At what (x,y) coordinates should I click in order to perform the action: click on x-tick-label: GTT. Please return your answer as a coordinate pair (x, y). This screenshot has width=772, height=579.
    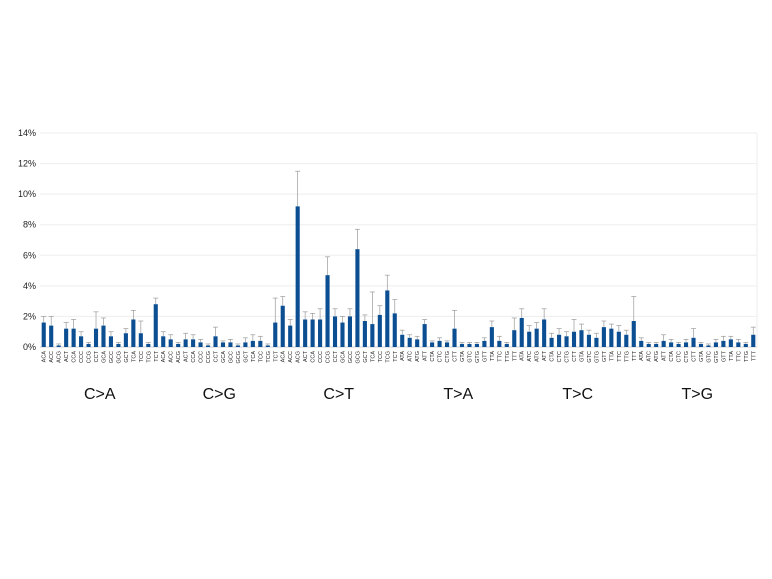
    Looking at the image, I should click on (485, 356).